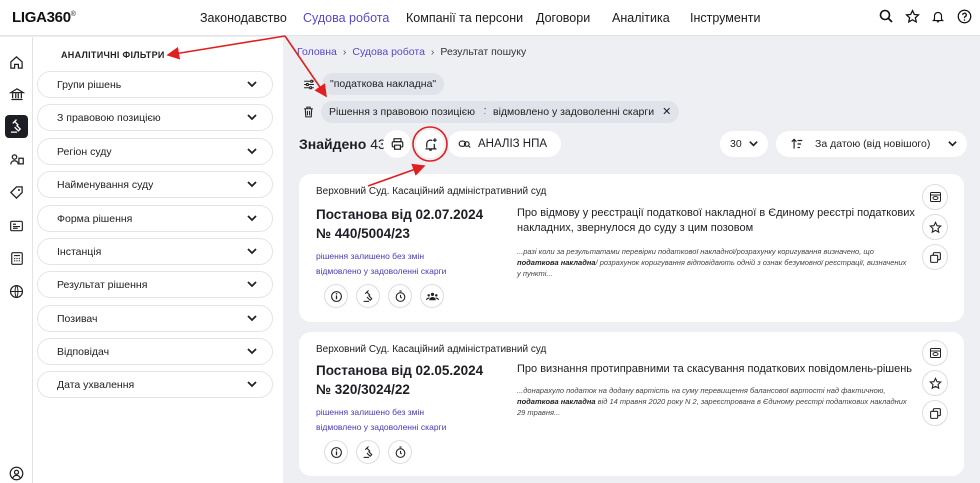 Image resolution: width=980 pixels, height=483 pixels. Describe the element at coordinates (399, 224) in the screenshot. I see `document-title: Постанова від 02.07.2024 № 440/5004/23` at that location.